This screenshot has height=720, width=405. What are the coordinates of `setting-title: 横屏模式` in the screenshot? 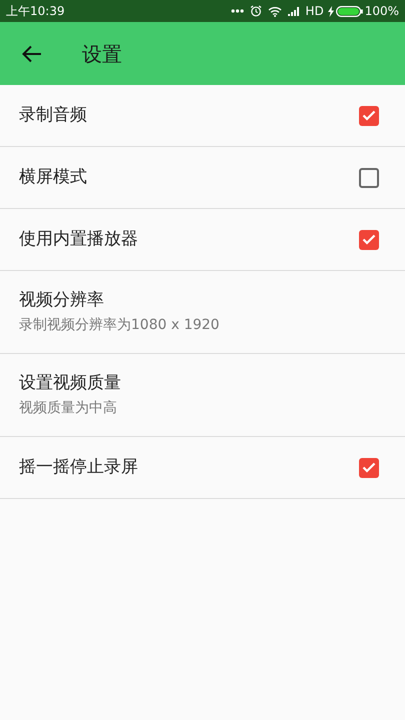 It's located at (53, 177).